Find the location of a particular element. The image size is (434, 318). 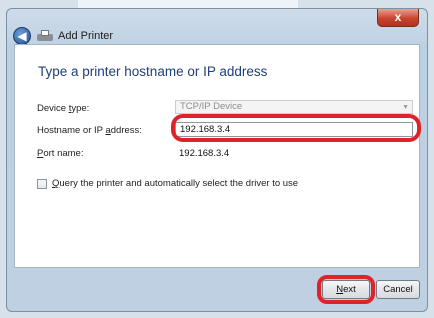

close-icon: x is located at coordinates (398, 17).